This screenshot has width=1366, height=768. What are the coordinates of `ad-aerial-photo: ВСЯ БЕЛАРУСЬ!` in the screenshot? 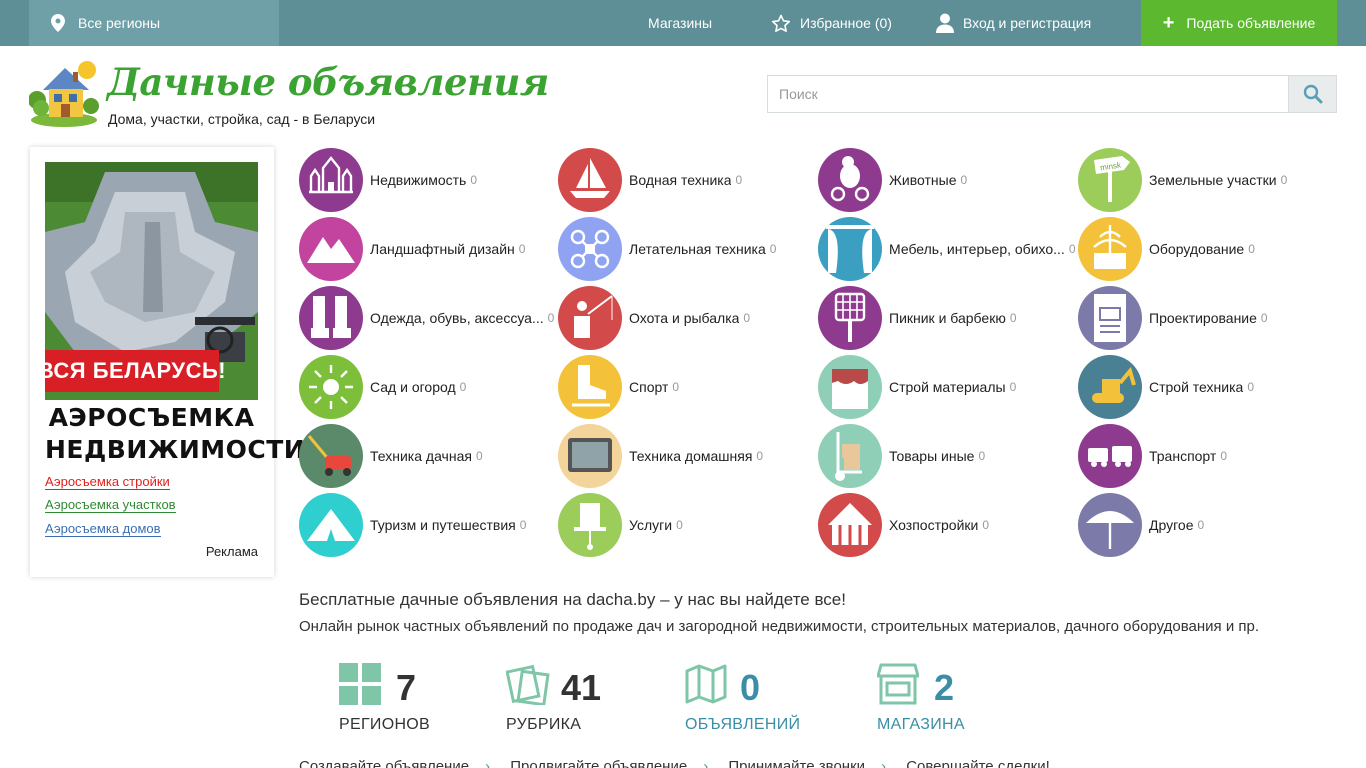 It's located at (151, 281).